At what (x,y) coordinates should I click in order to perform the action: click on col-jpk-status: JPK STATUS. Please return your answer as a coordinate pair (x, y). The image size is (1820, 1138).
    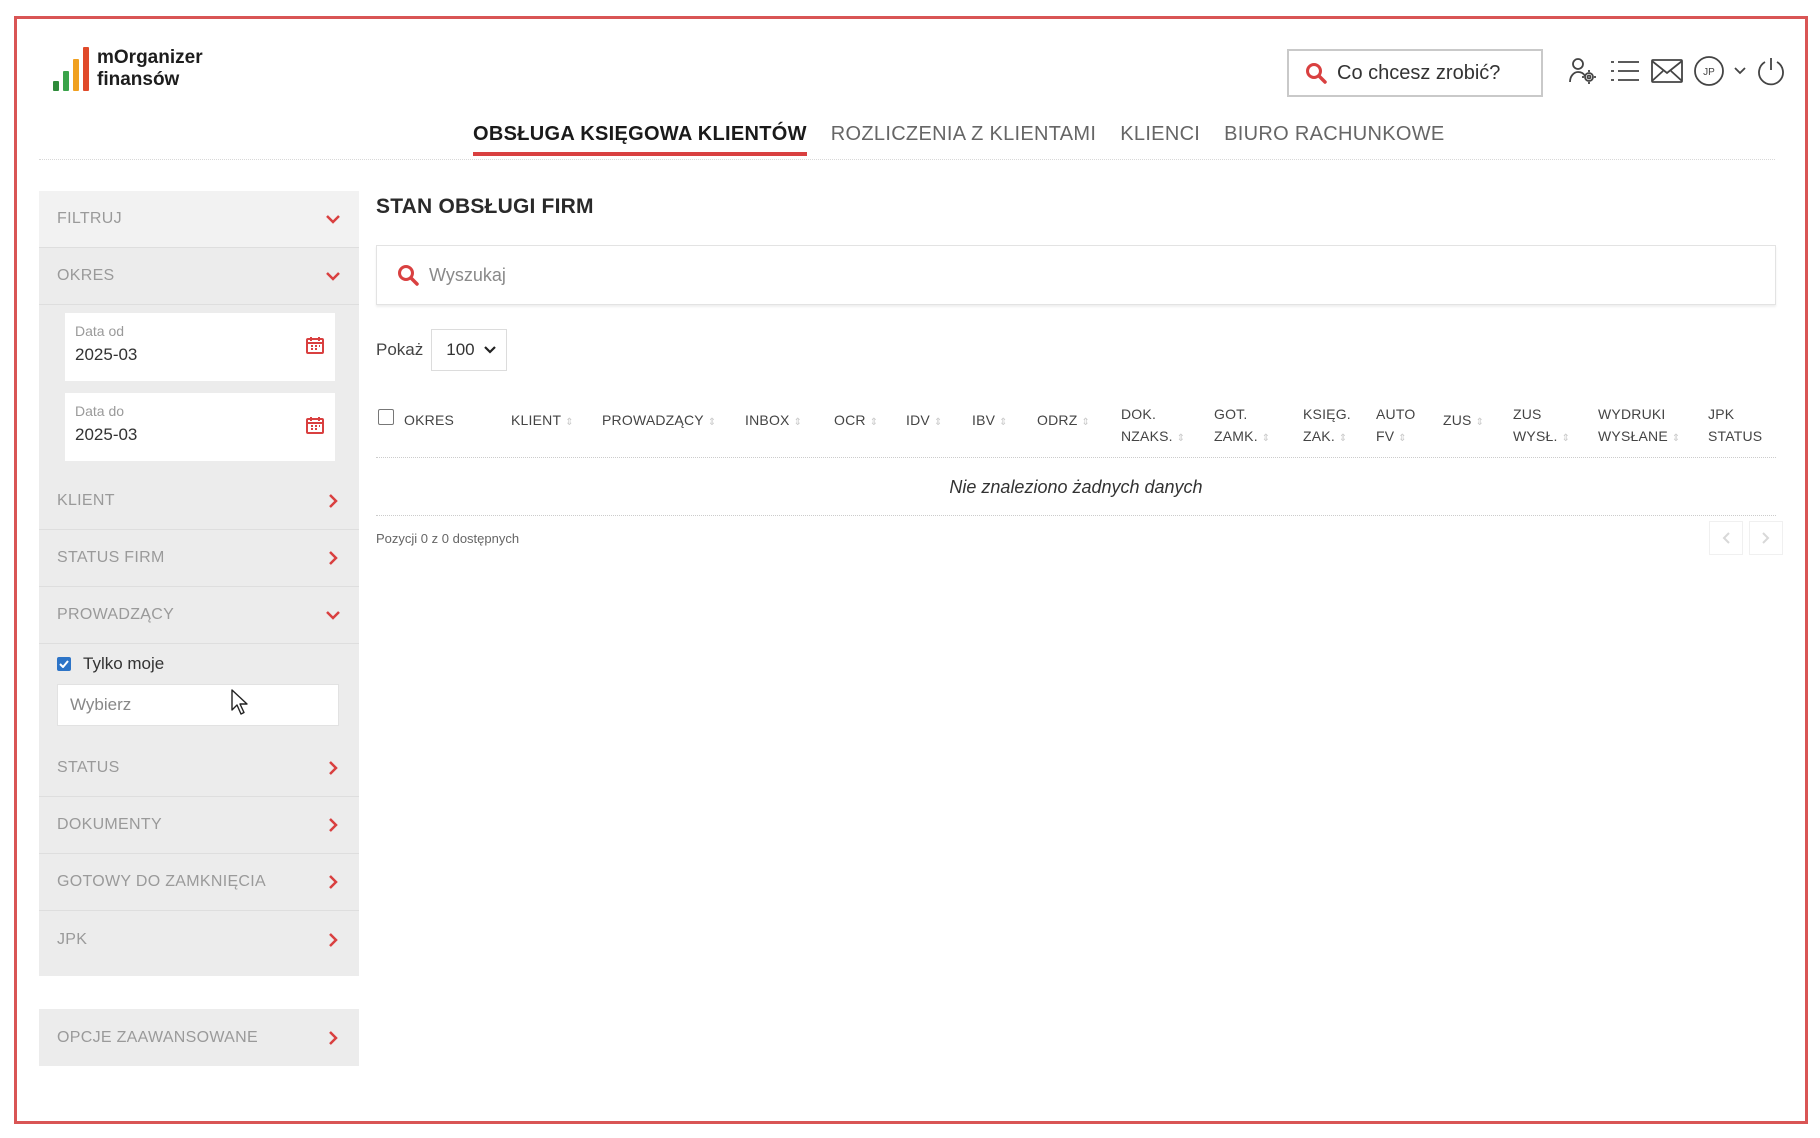
    Looking at the image, I should click on (1735, 425).